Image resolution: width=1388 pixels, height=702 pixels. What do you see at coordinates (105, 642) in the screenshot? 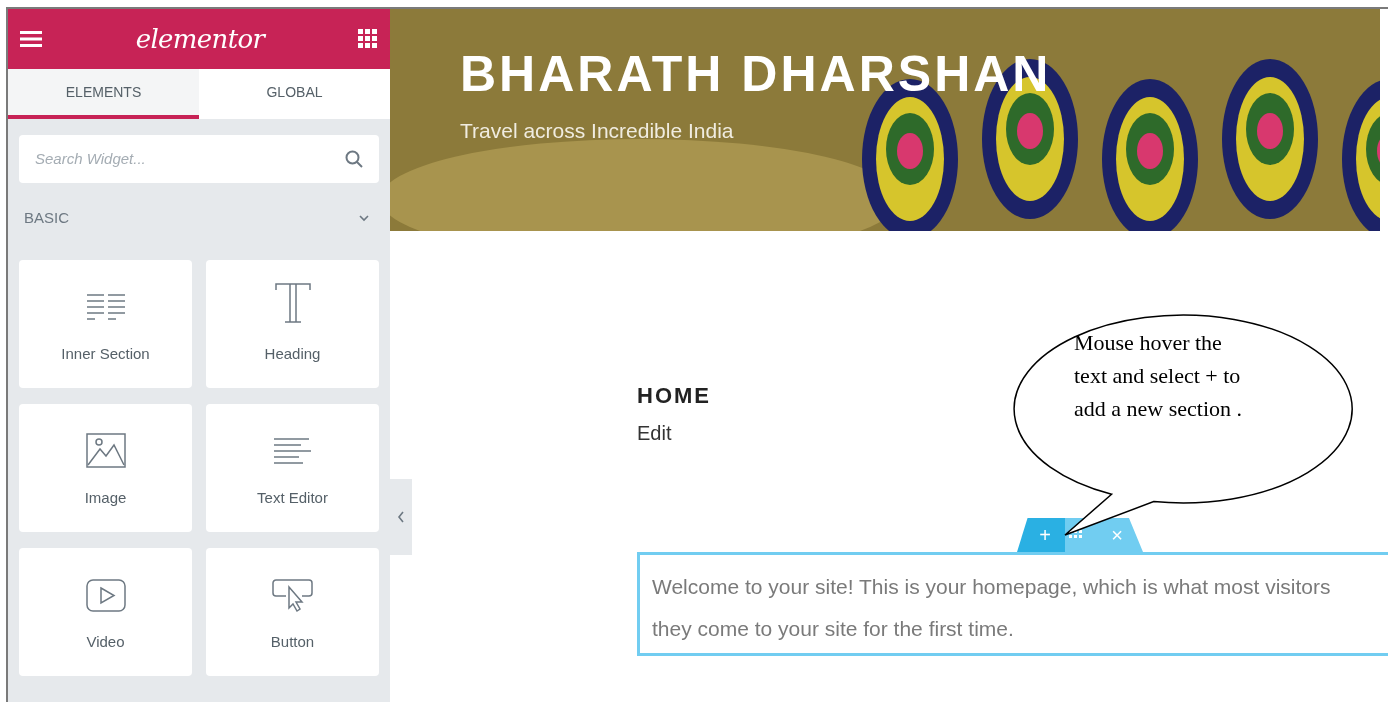
I see `widget-label: Video` at bounding box center [105, 642].